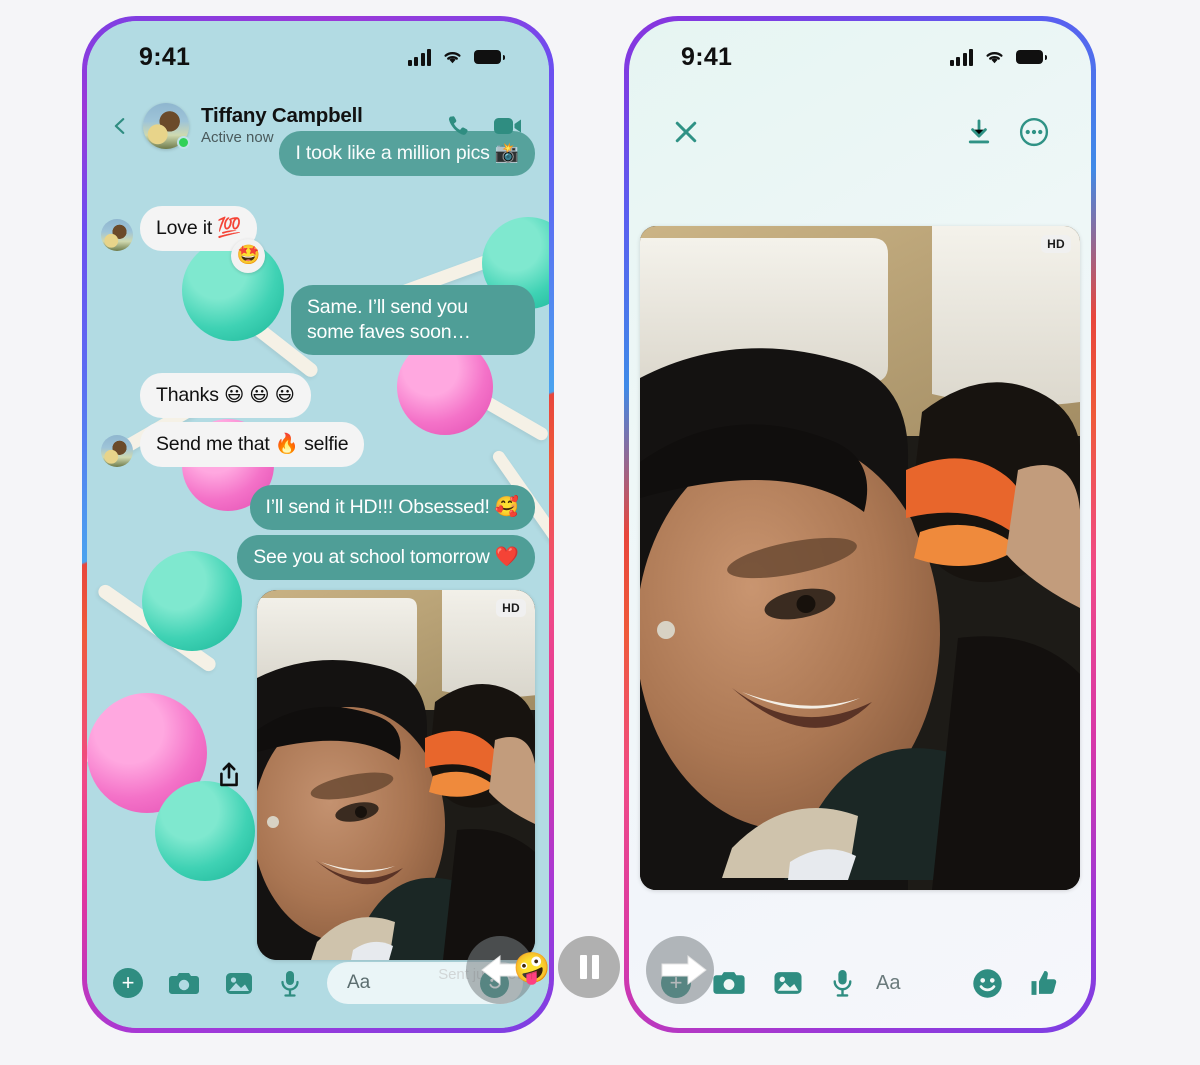 This screenshot has width=1200, height=1065. I want to click on photo-attachment-row: HD, so click(318, 774).